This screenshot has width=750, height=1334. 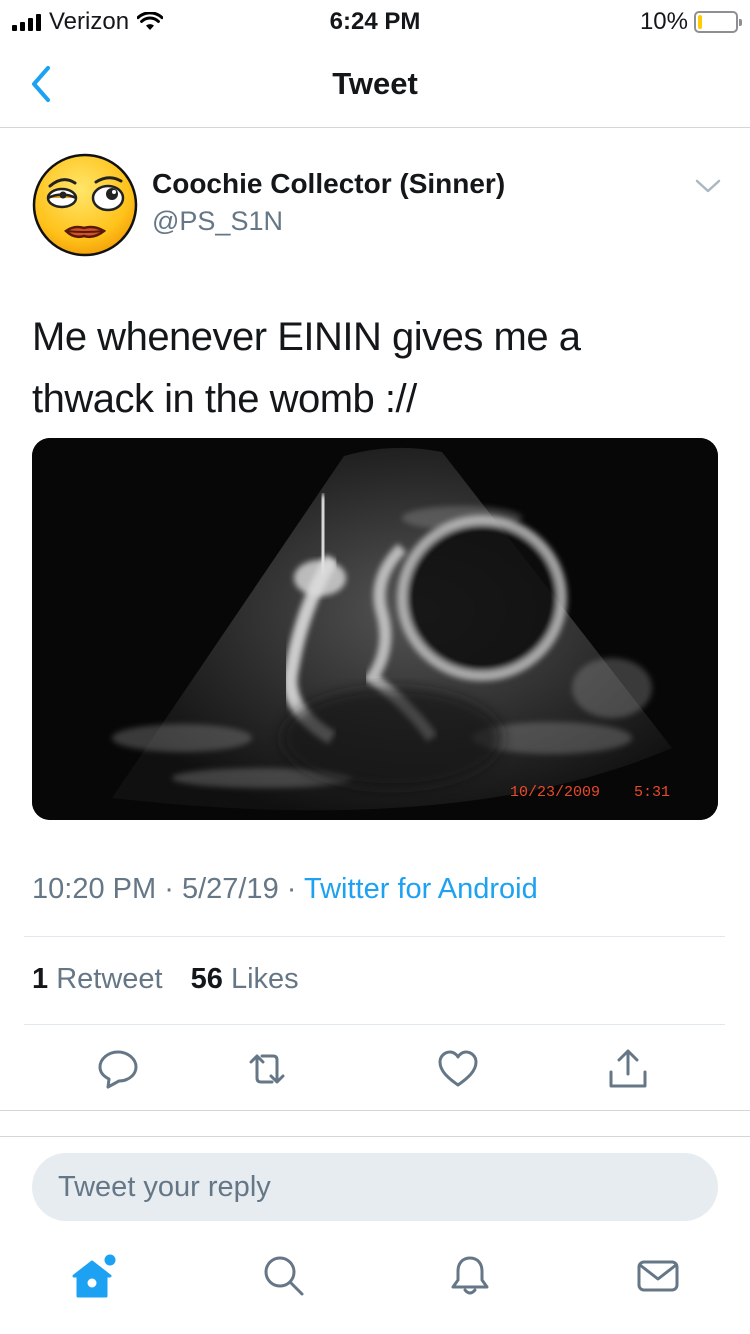 What do you see at coordinates (264, 979) in the screenshot?
I see `like-label: Likes` at bounding box center [264, 979].